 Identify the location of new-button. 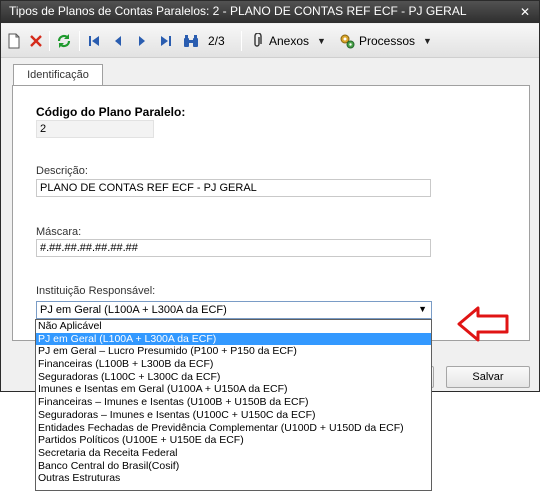
(14, 41).